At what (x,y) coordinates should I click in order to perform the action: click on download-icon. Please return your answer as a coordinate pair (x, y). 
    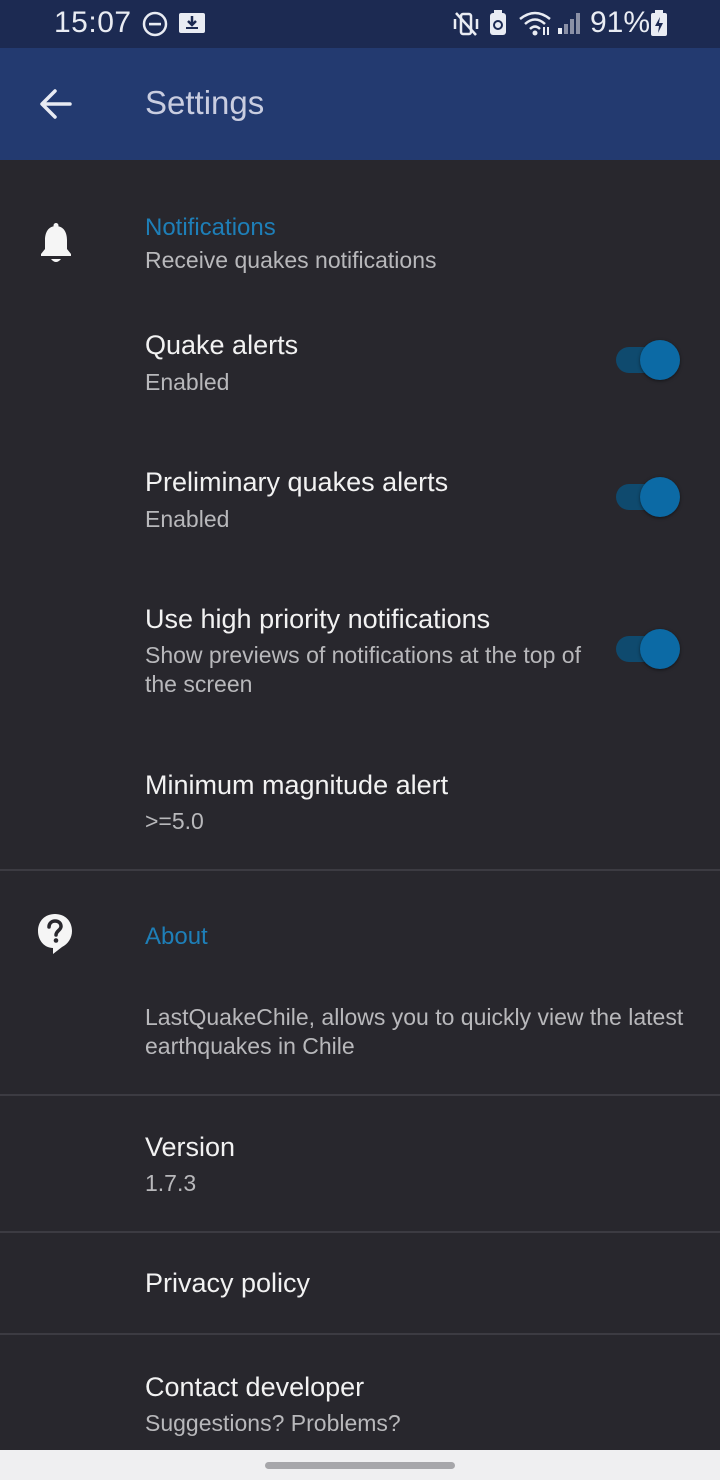
    Looking at the image, I should click on (192, 23).